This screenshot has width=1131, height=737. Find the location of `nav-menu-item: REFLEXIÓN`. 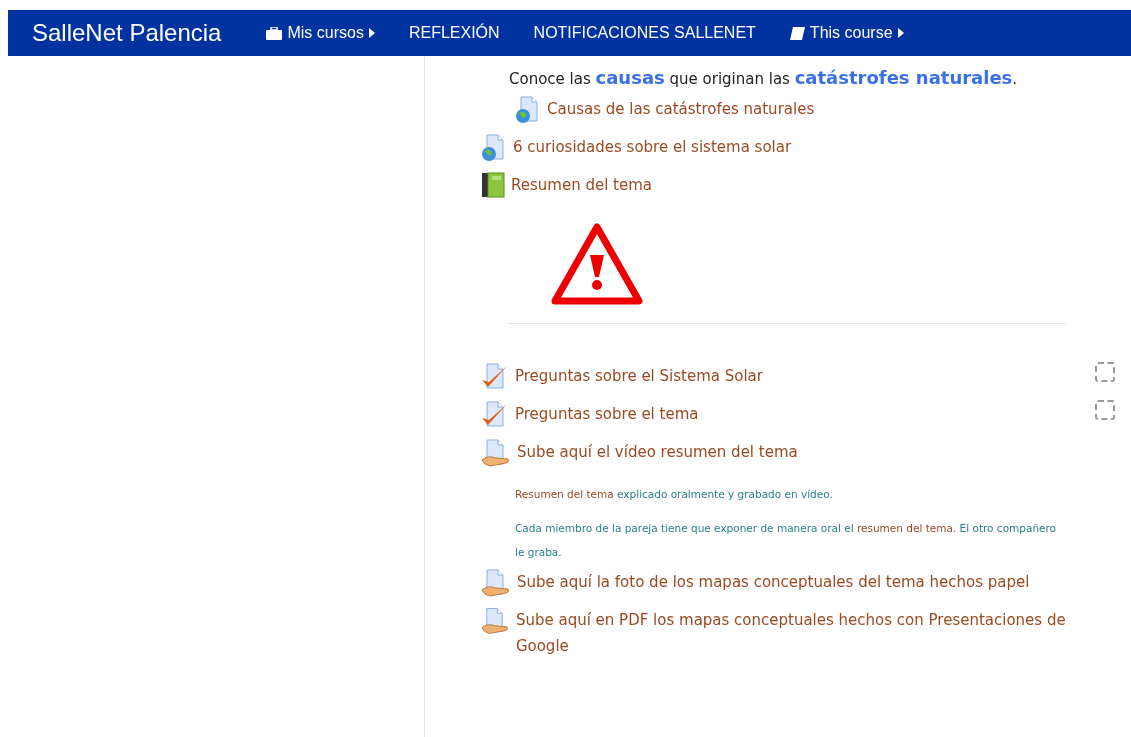

nav-menu-item: REFLEXIÓN is located at coordinates (454, 33).